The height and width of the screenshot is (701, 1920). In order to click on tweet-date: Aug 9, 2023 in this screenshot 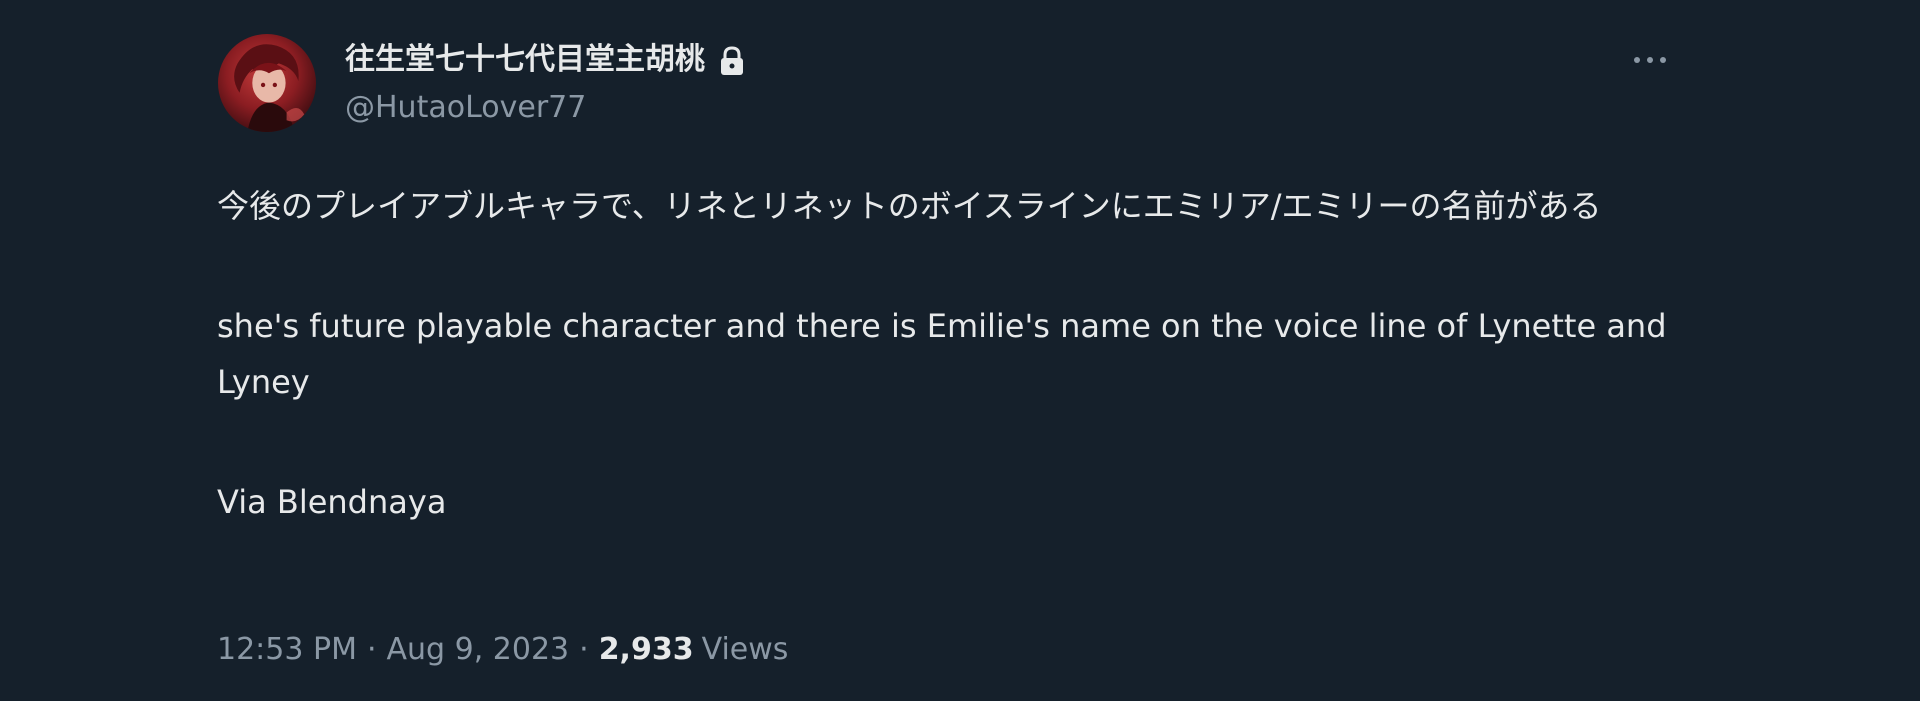, I will do `click(478, 649)`.